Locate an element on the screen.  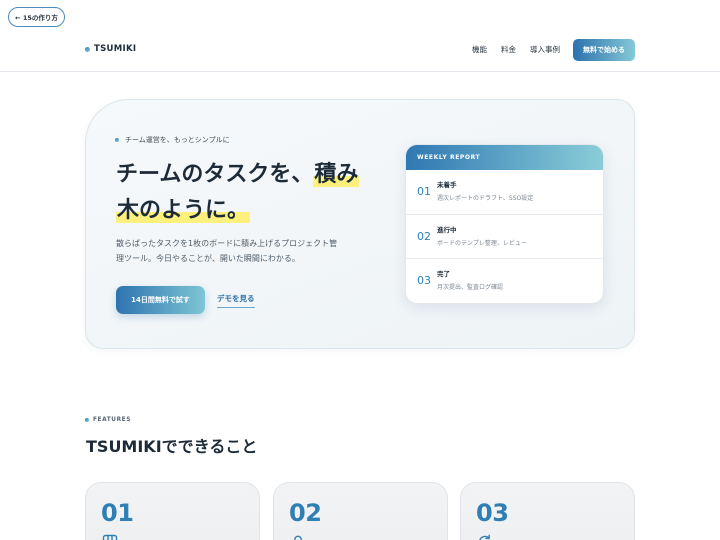
report-row-detail: 週次レポートのドラフト、SSO設定 is located at coordinates (485, 198).